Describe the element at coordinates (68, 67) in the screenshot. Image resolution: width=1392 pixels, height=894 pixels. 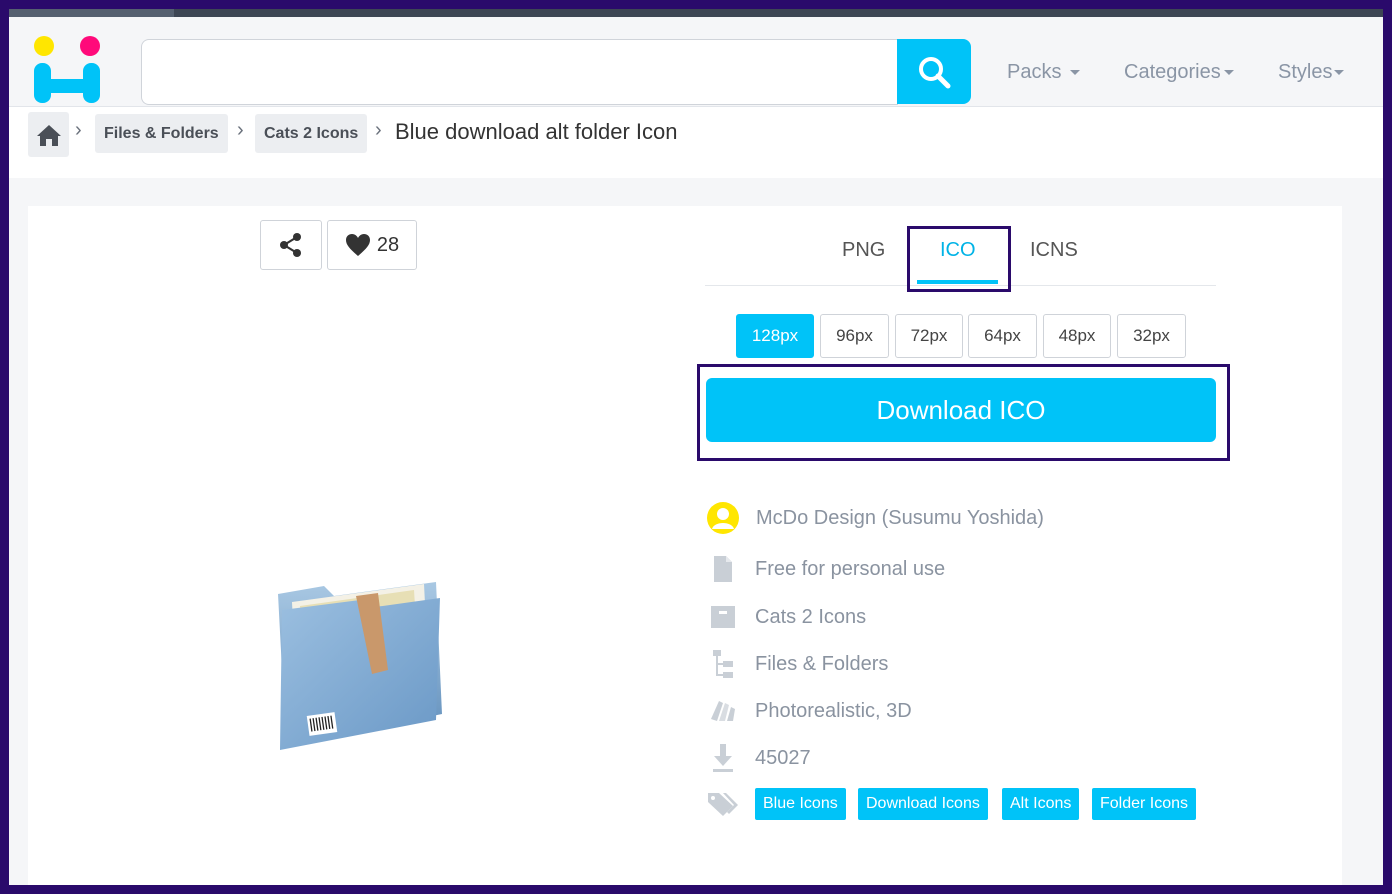
I see `site-logo` at that location.